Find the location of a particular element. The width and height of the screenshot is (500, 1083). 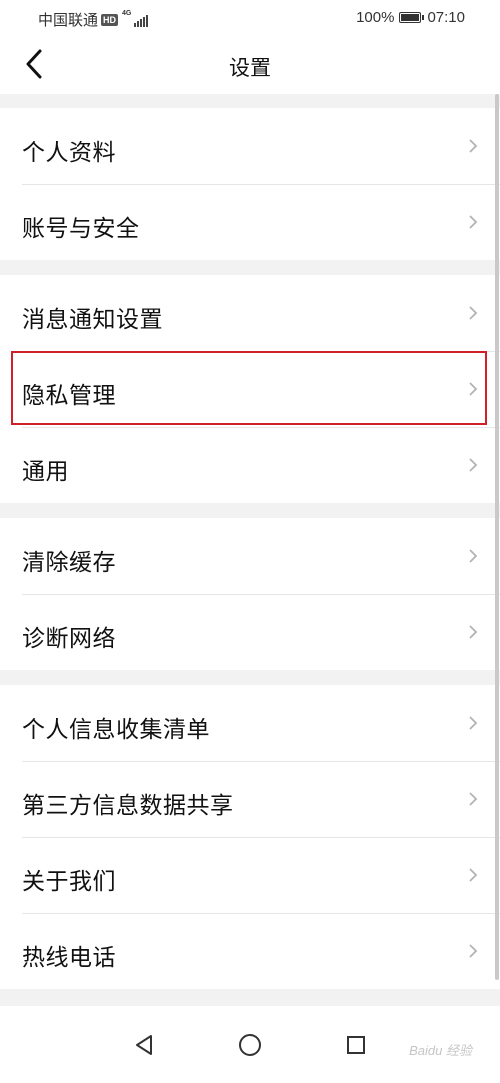

settings-item-profile: 个人资料 is located at coordinates (250, 146).